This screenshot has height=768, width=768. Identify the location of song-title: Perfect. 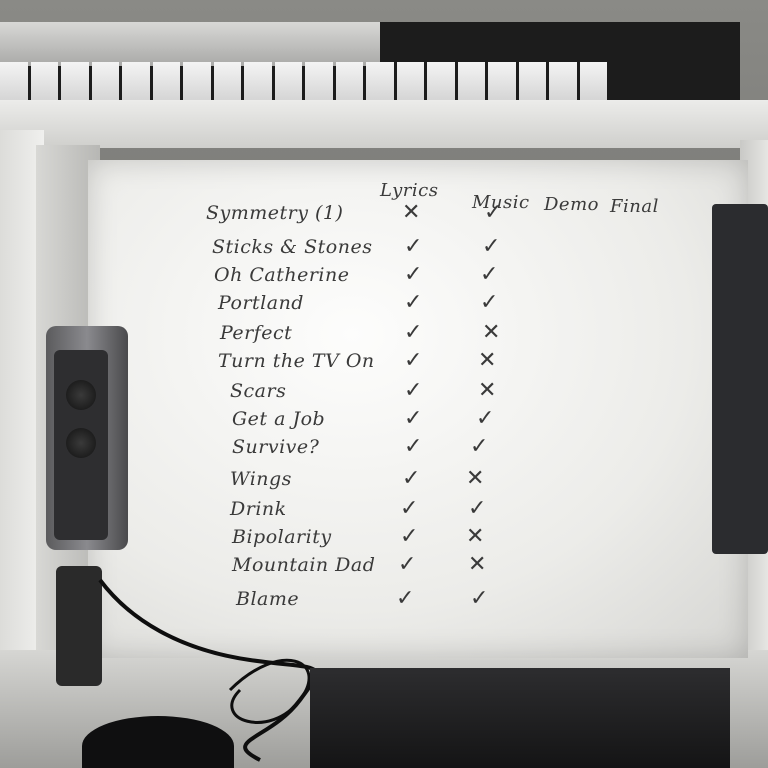
(256, 333).